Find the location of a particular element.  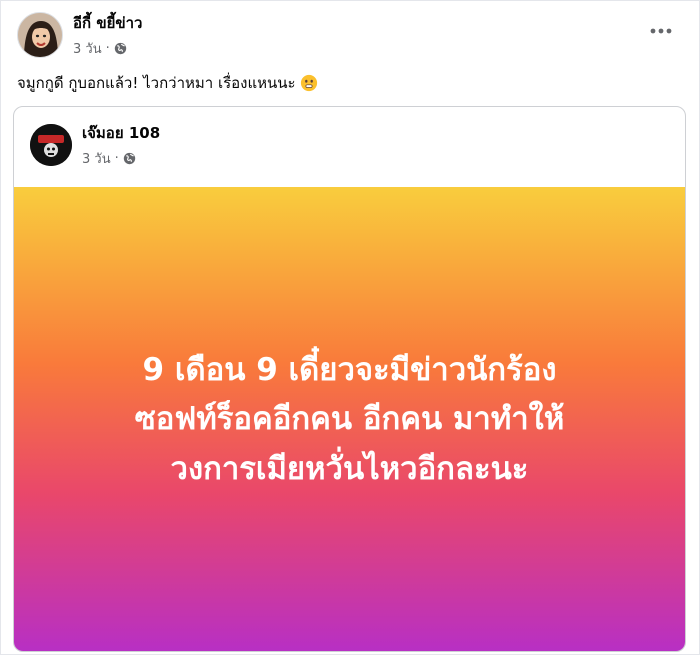

shared-author-name: เจ๊มอย 108 is located at coordinates (121, 133).